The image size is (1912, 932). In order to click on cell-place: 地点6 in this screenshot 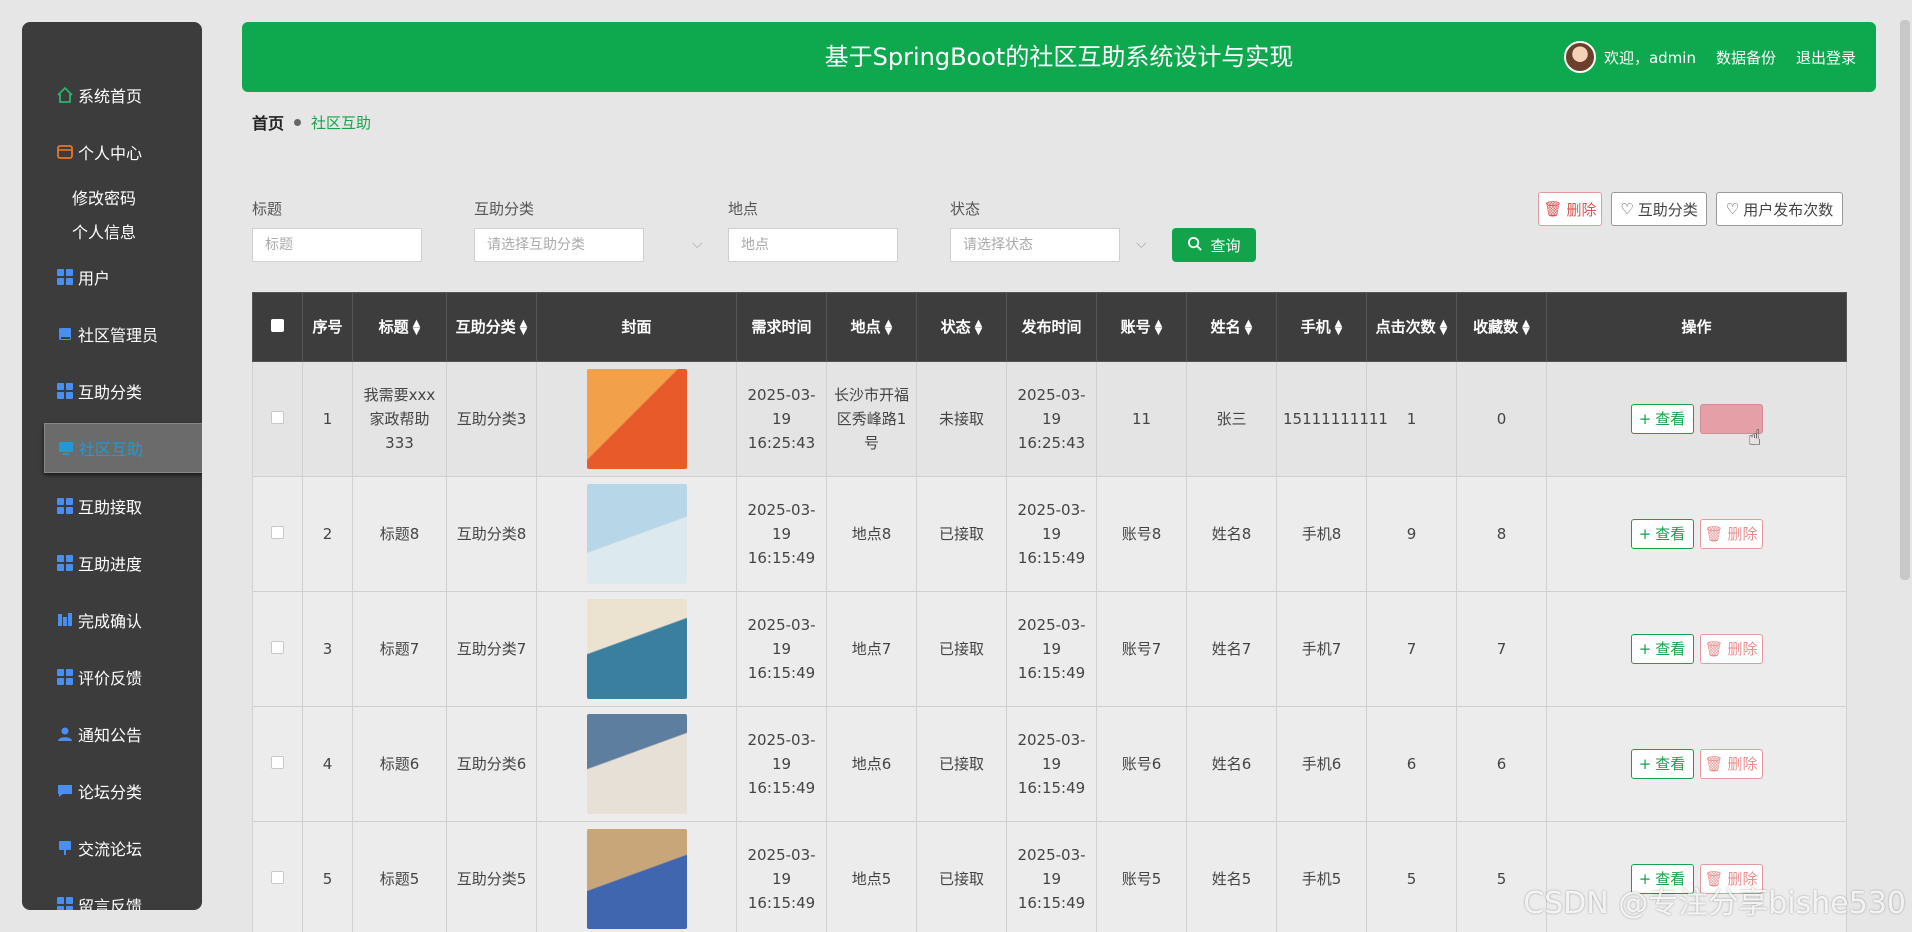, I will do `click(871, 764)`.